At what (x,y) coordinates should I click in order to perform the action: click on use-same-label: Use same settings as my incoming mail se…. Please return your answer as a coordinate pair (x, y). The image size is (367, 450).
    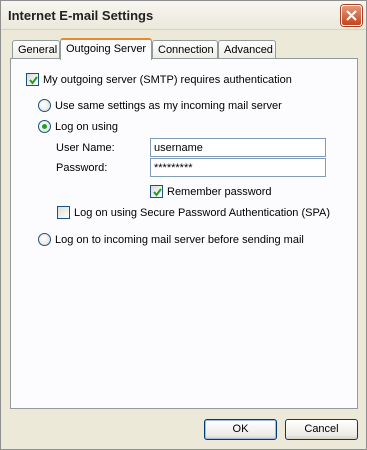
    Looking at the image, I should click on (168, 105).